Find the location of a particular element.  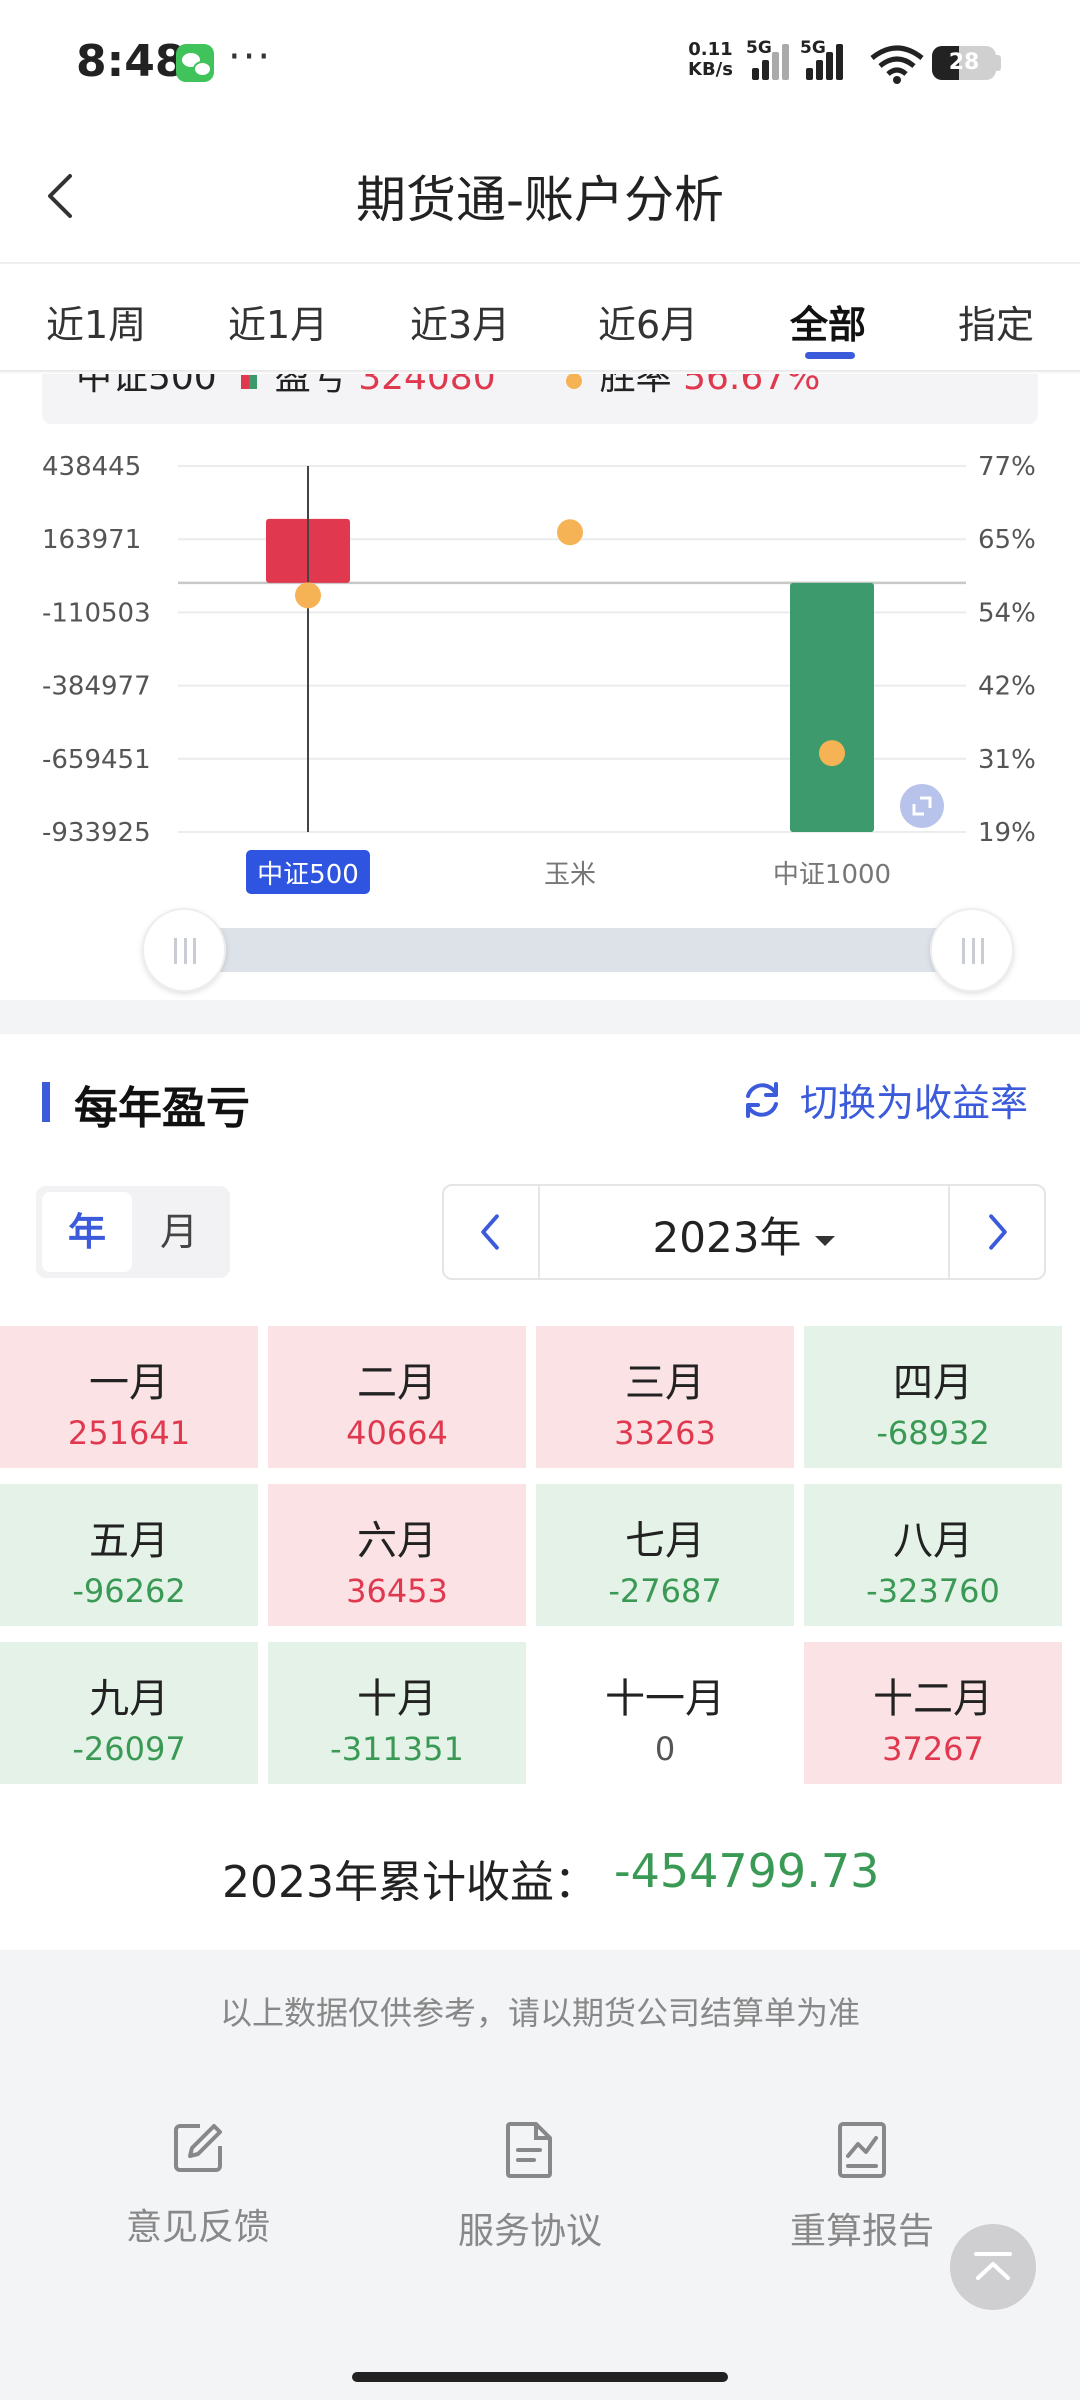

refresh-icon is located at coordinates (762, 1100).